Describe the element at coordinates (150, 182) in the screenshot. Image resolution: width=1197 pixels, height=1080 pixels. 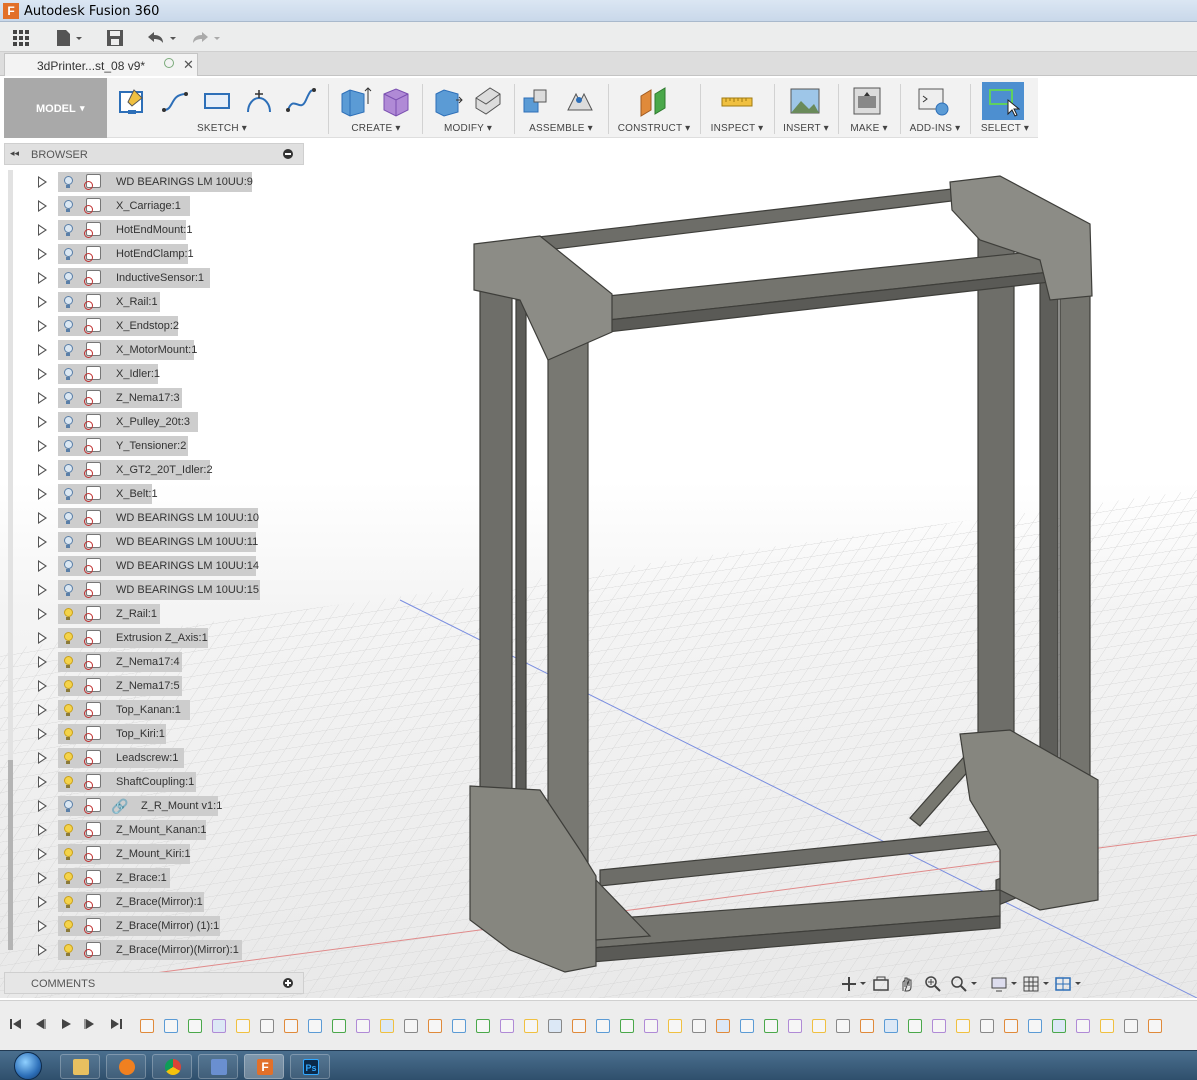
I see `browser-item: WD BEARINGS LM 10UU:9` at that location.